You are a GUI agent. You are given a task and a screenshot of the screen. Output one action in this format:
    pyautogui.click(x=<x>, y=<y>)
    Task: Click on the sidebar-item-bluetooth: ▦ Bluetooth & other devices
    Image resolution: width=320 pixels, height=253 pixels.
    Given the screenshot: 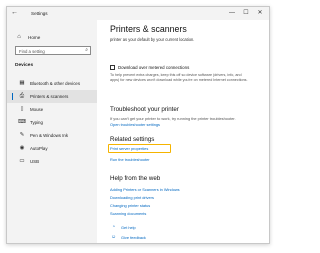 What is the action you would take?
    pyautogui.click(x=52, y=83)
    